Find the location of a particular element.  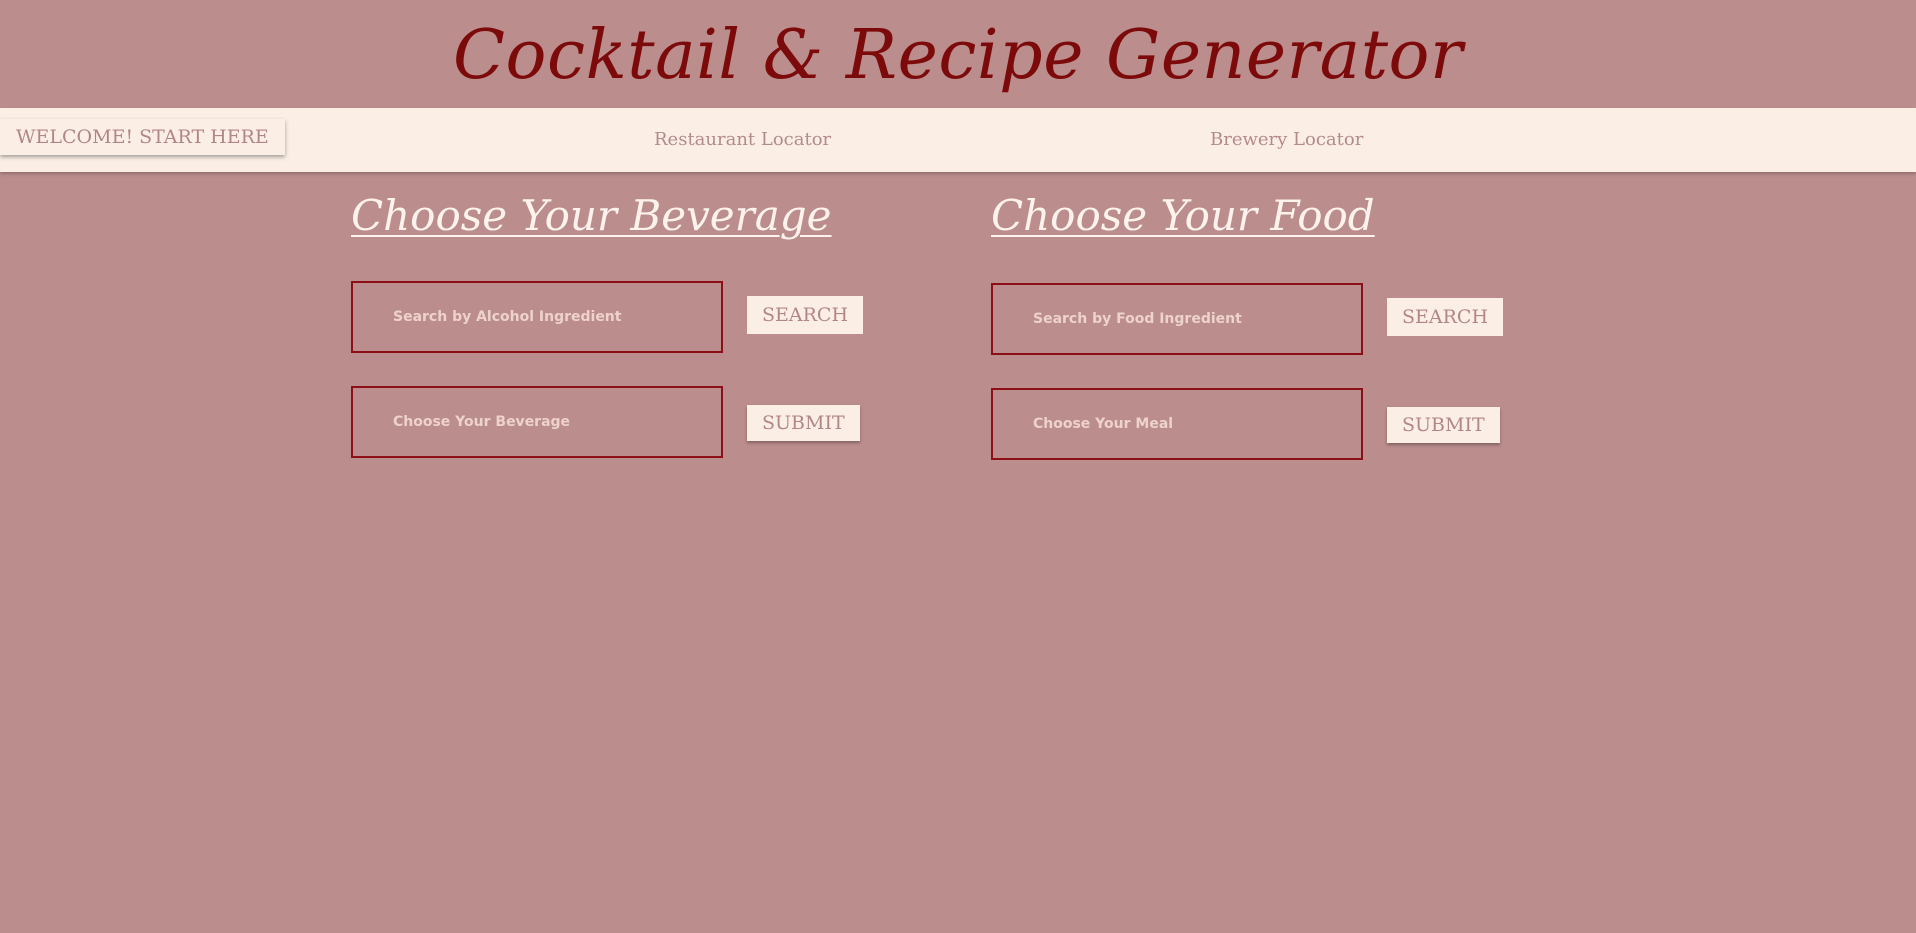

choose-beverage-input is located at coordinates (537, 422).